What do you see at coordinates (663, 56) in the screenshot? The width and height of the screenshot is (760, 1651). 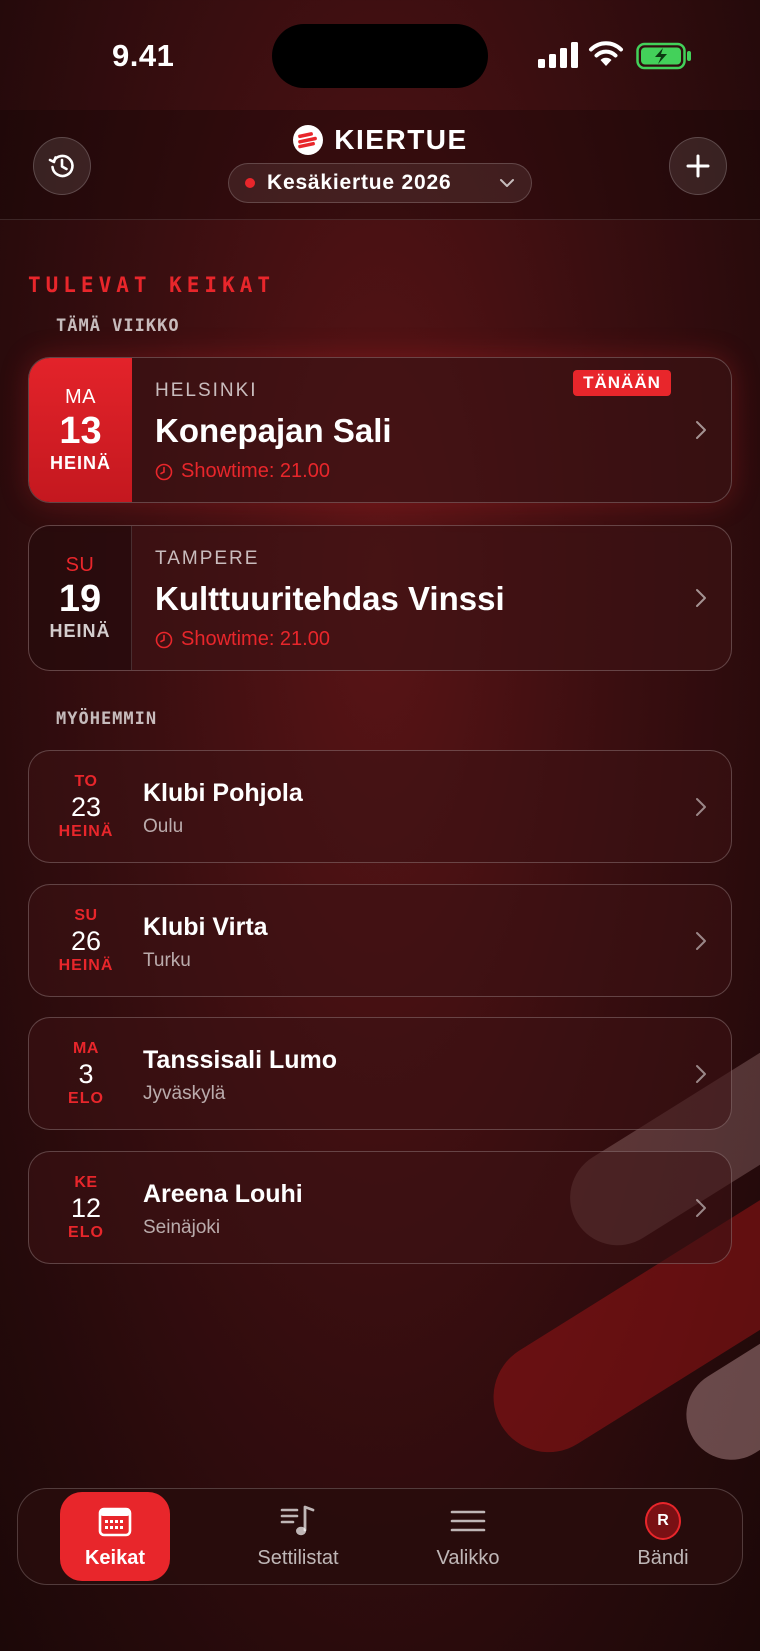 I see `battery-icon` at bounding box center [663, 56].